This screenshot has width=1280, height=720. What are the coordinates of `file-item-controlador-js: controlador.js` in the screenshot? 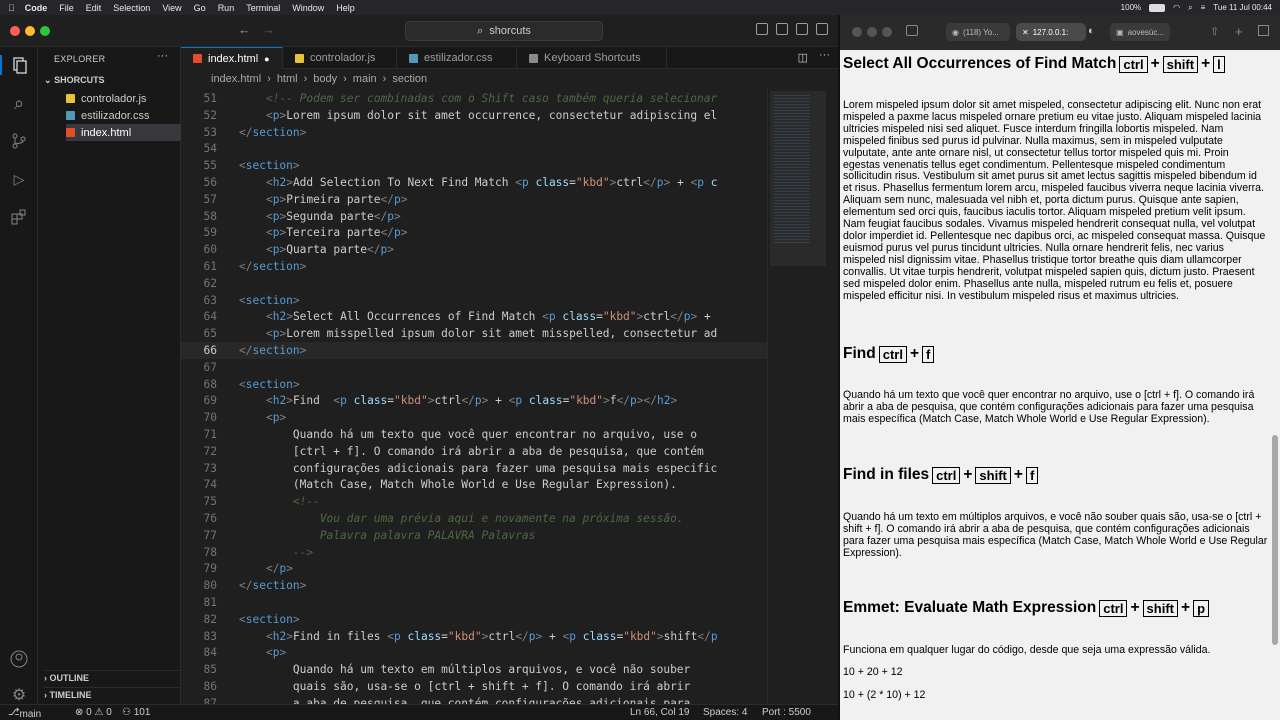 It's located at (123, 98).